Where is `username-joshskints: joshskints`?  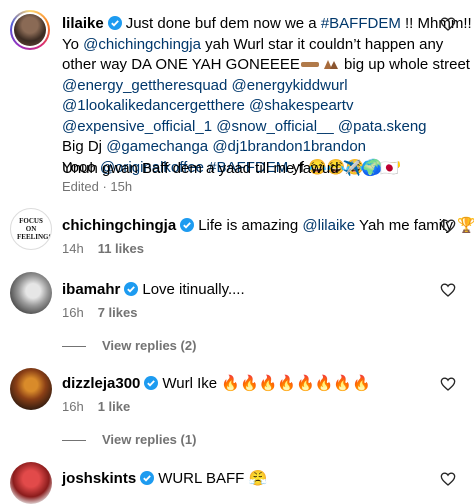 username-joshskints: joshskints is located at coordinates (99, 478).